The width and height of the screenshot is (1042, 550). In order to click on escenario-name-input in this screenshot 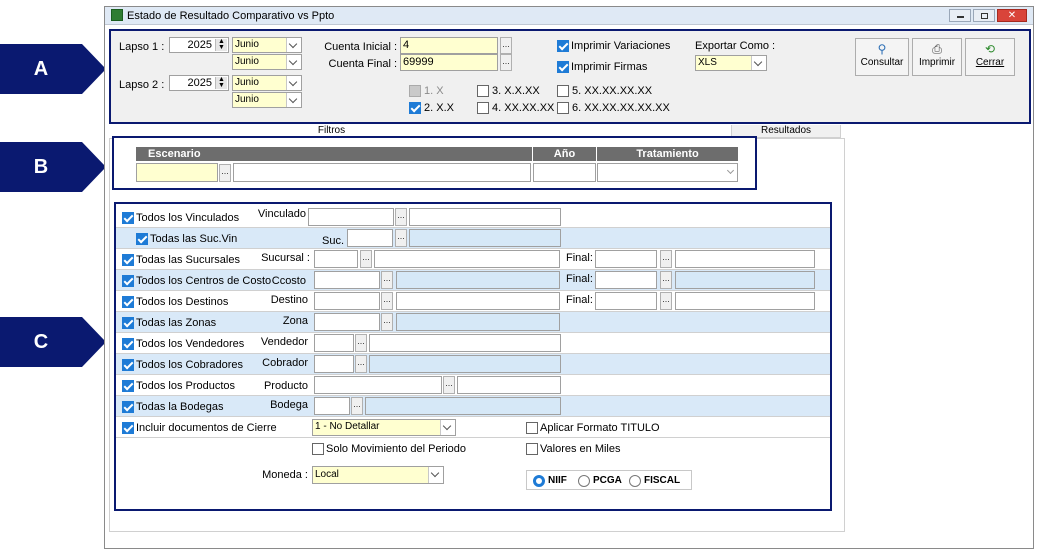, I will do `click(382, 172)`.